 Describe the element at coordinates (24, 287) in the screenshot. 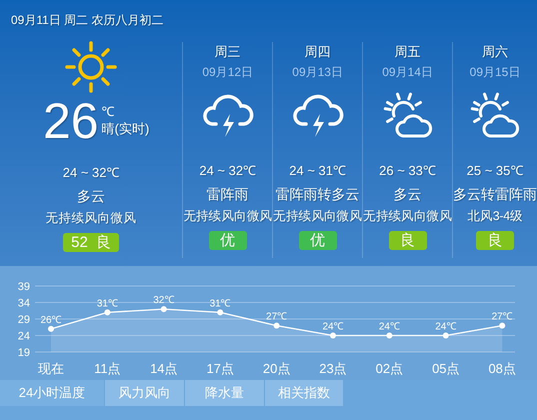

I see `y-axis-label: 39` at that location.